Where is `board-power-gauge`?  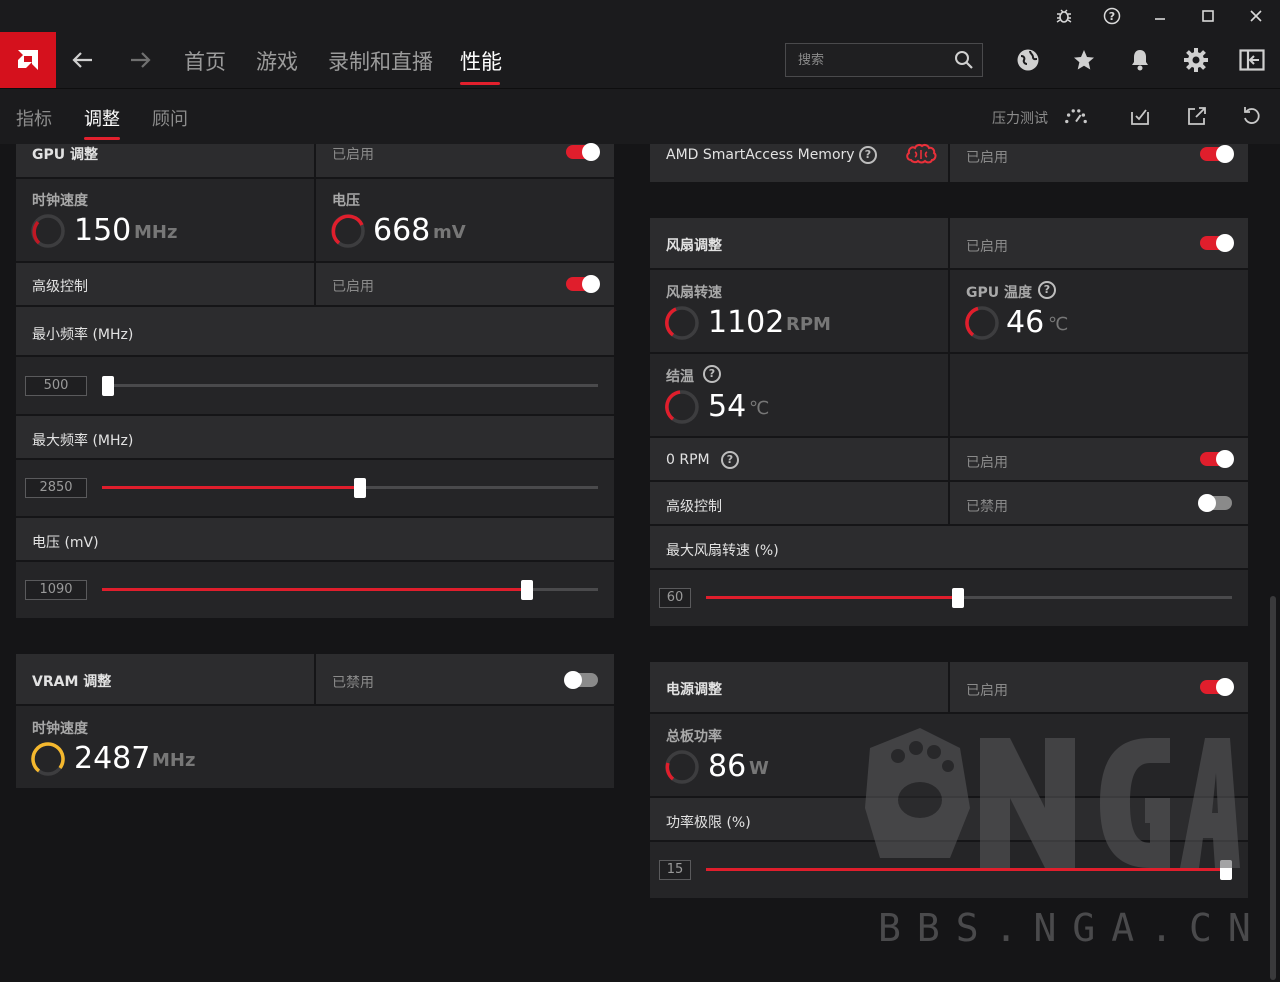
board-power-gauge is located at coordinates (682, 767).